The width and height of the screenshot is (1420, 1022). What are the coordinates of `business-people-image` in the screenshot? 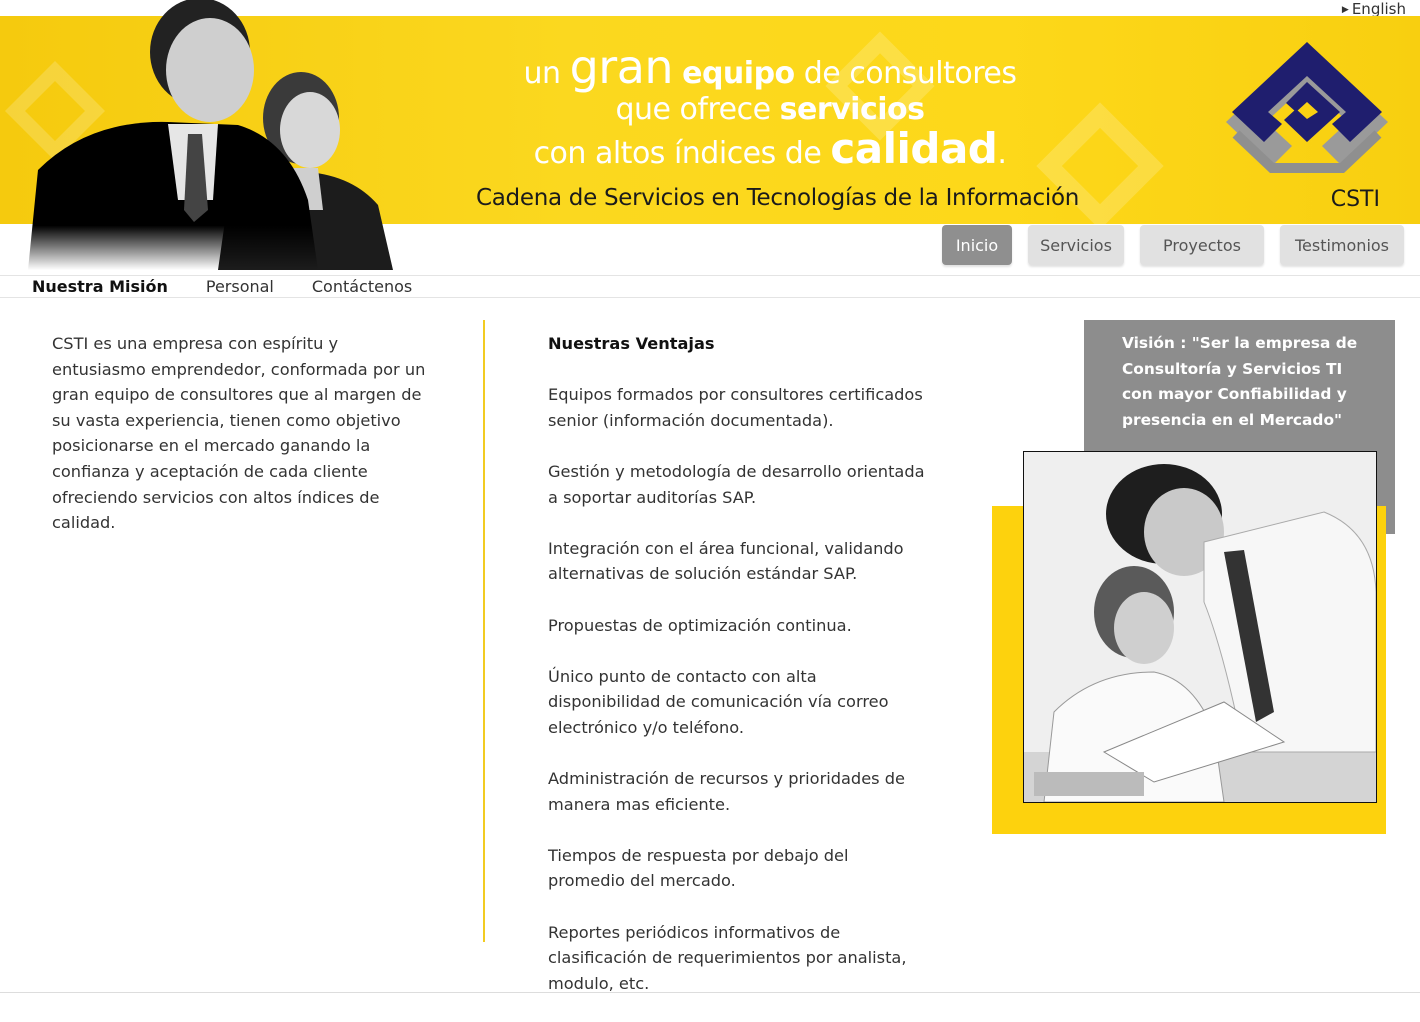 It's located at (210, 135).